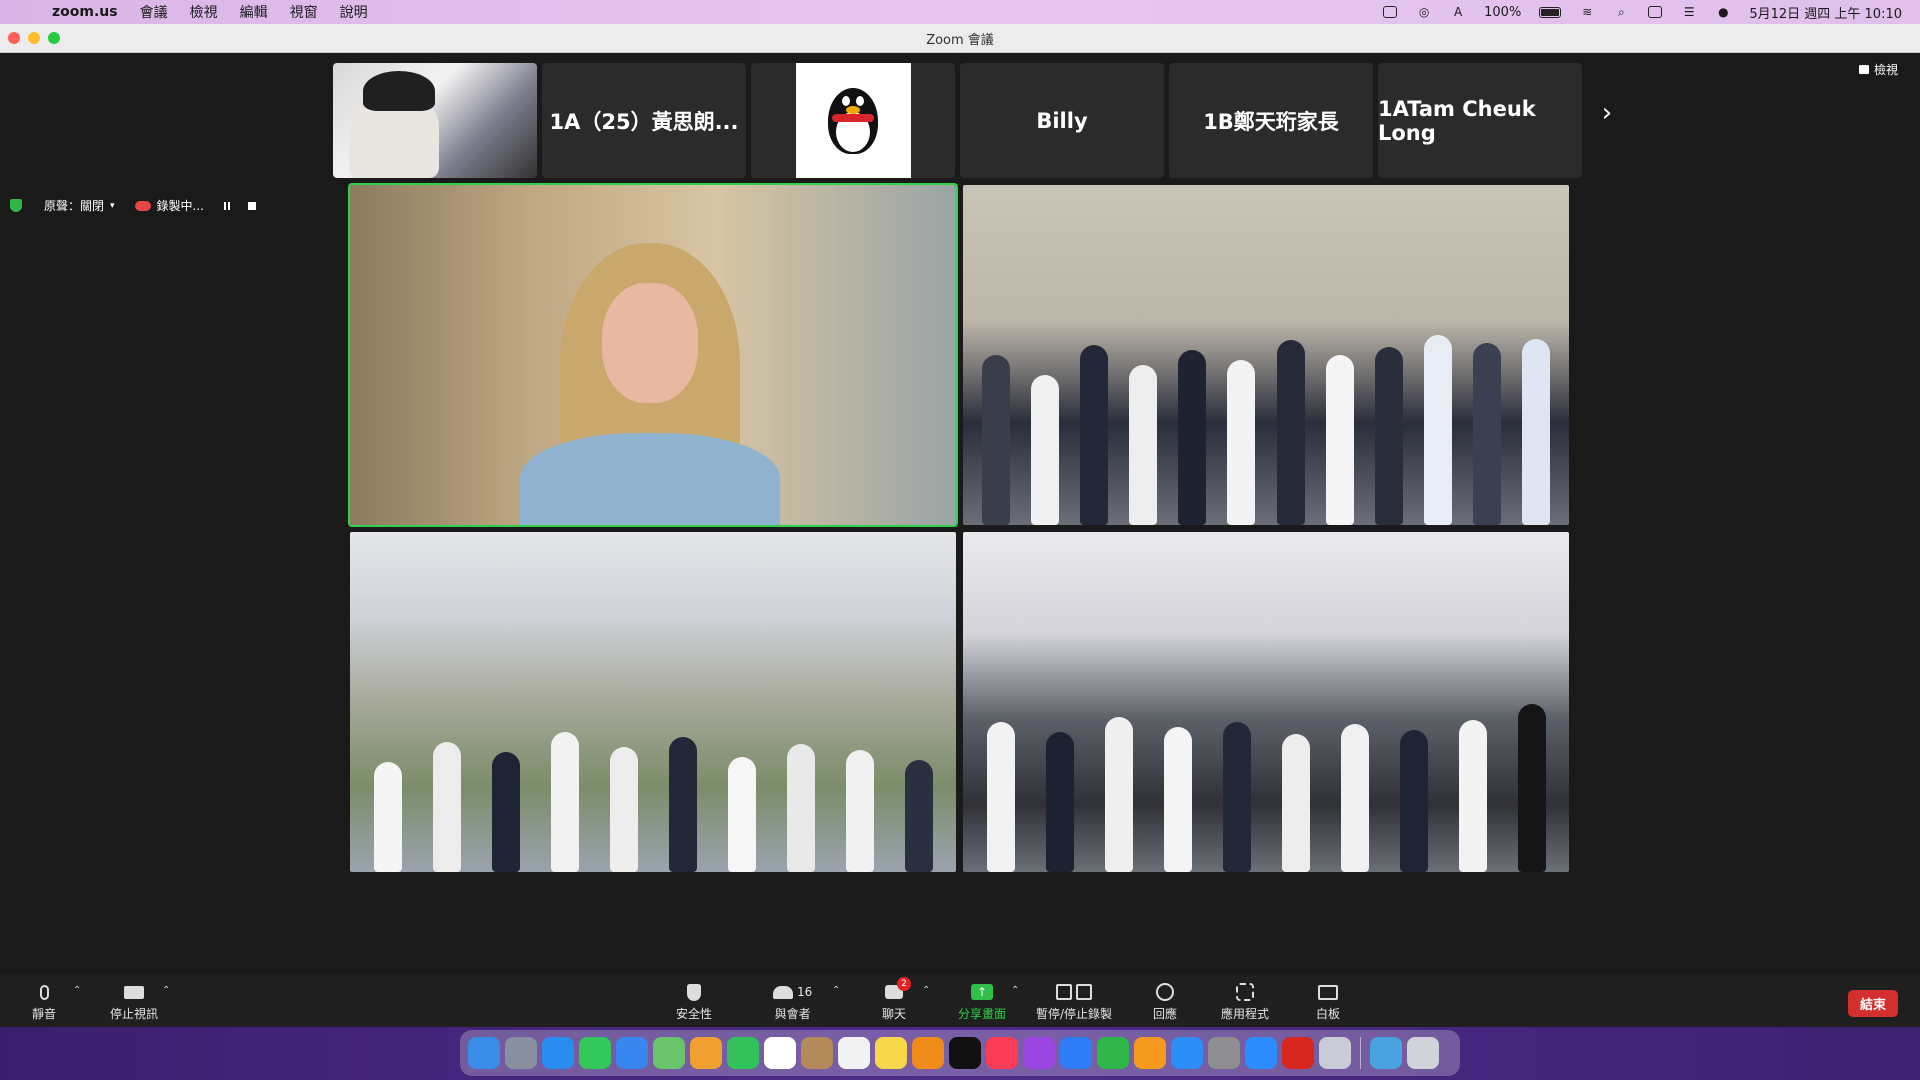 Image resolution: width=1920 pixels, height=1080 pixels. I want to click on mac-dock, so click(960, 1053).